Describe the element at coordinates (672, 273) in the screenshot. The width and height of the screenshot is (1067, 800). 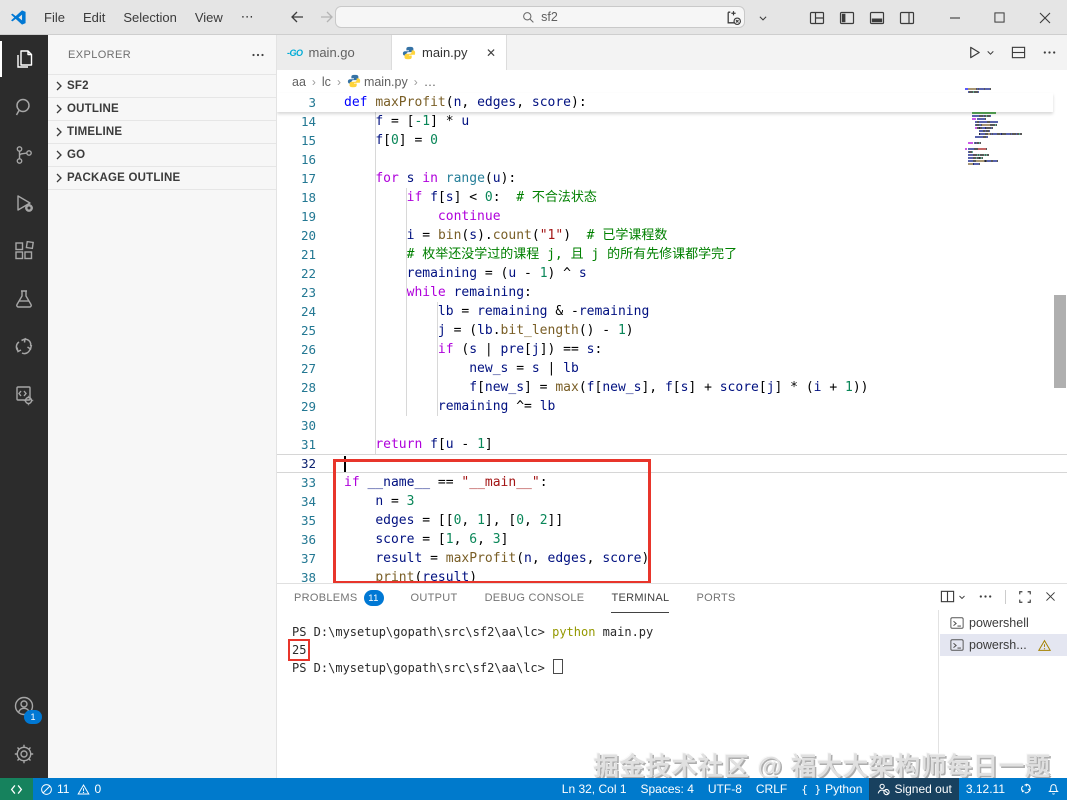
I see `code-line: 22 remaining = (u - 1) ^ s` at that location.